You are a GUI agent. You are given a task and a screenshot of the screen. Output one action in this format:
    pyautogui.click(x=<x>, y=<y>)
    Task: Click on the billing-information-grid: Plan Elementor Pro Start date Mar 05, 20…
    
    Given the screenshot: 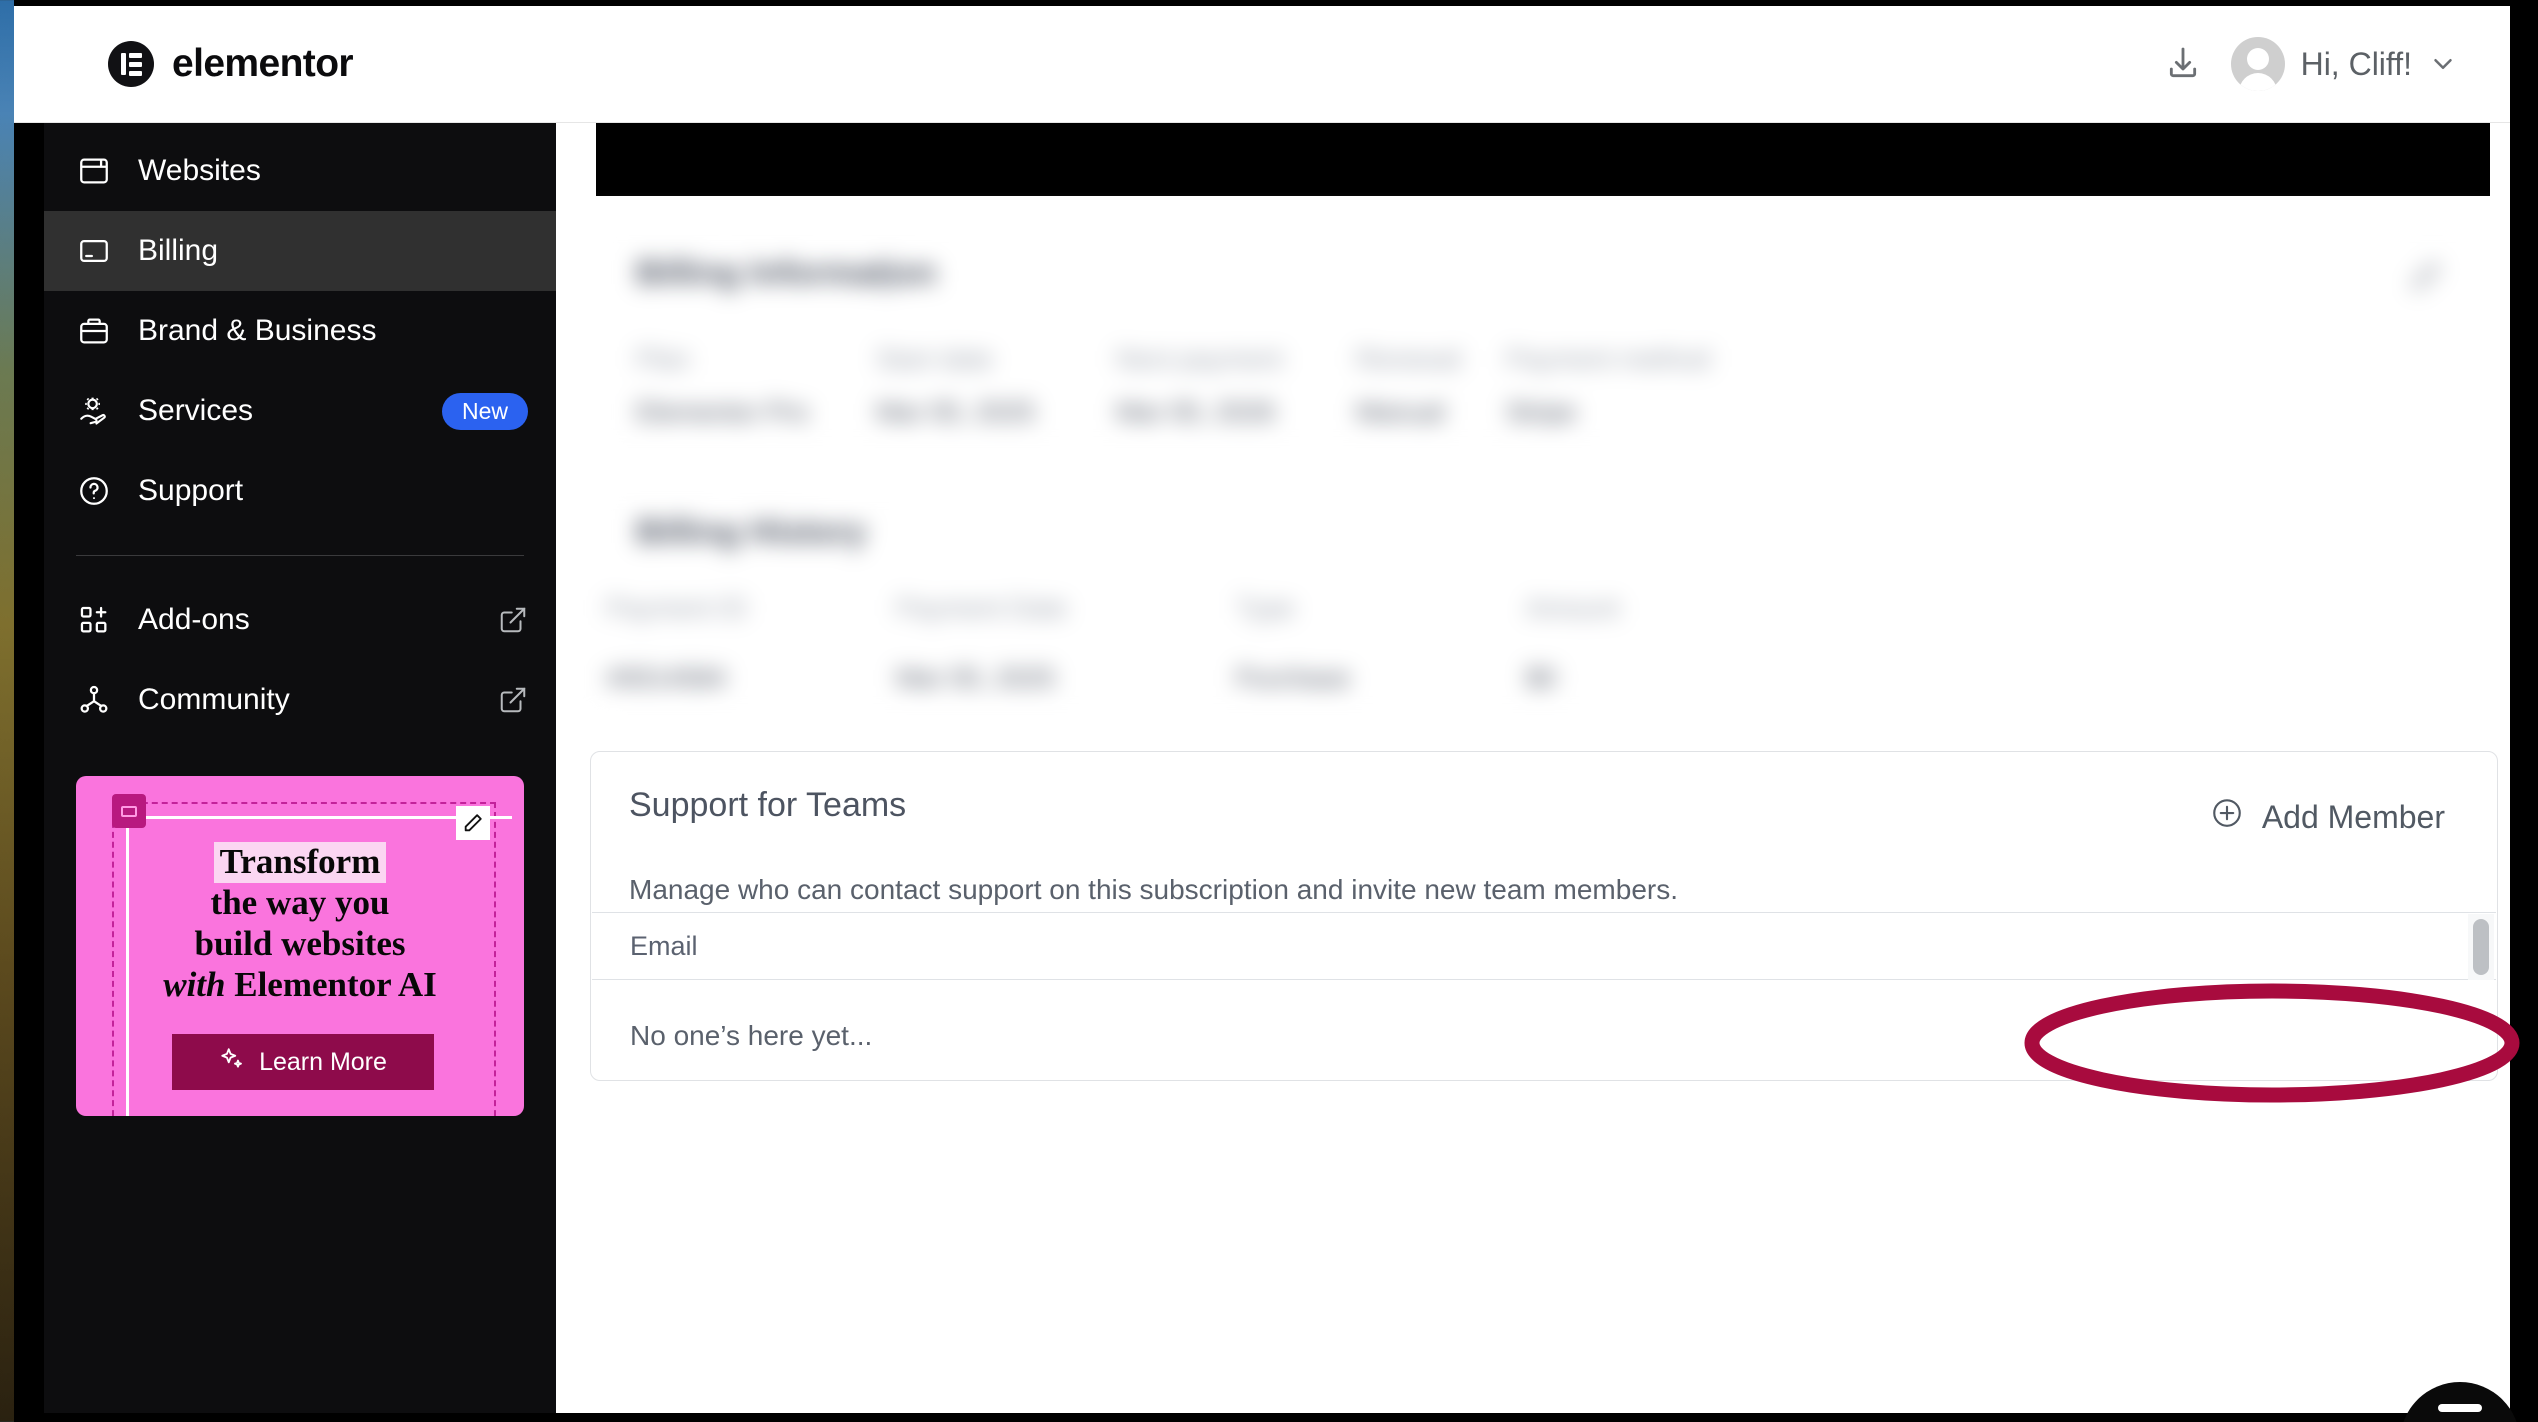 What is the action you would take?
    pyautogui.click(x=1543, y=386)
    